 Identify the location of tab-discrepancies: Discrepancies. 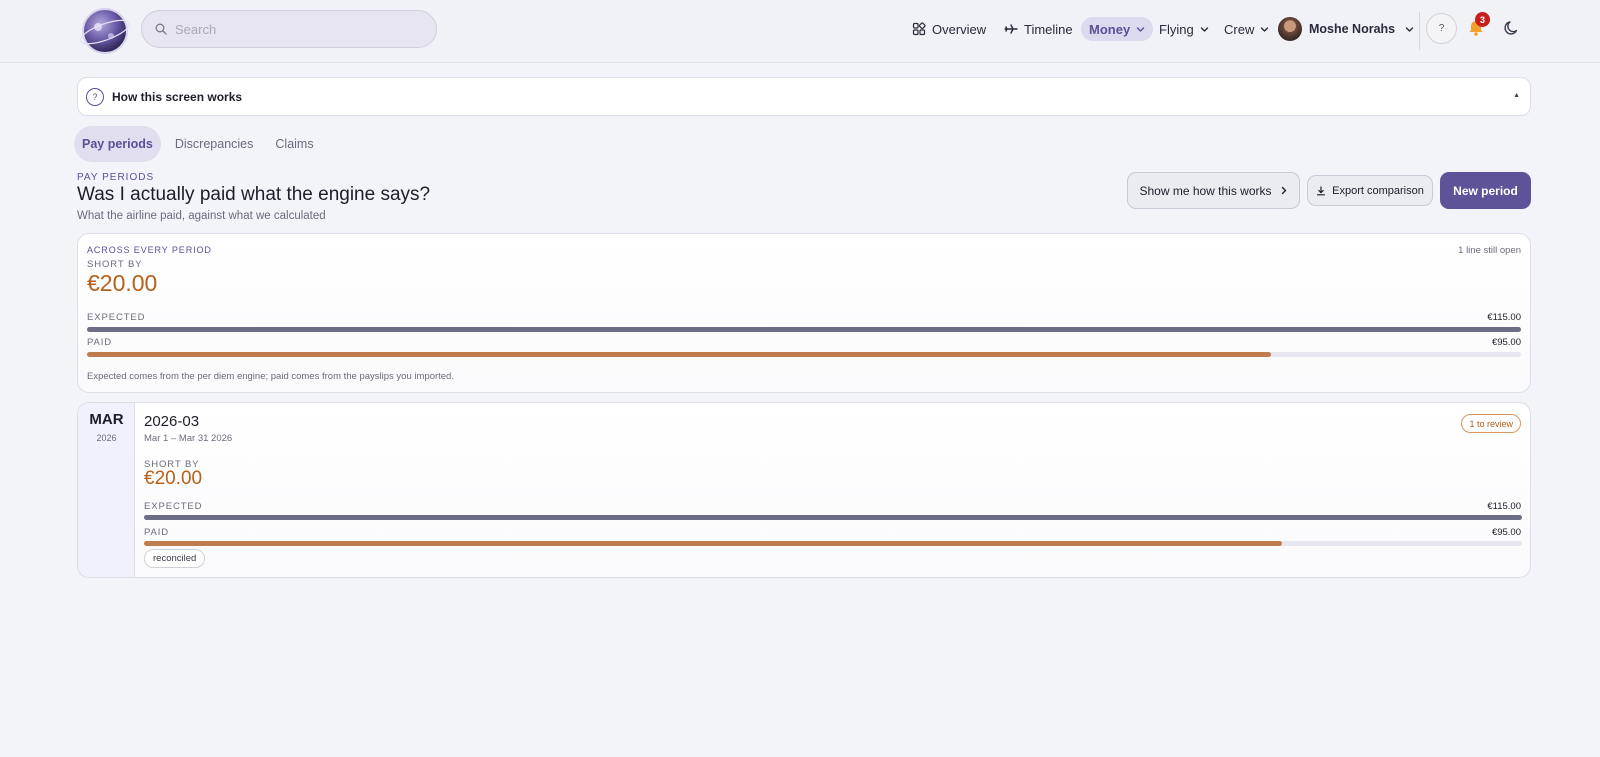
(214, 144).